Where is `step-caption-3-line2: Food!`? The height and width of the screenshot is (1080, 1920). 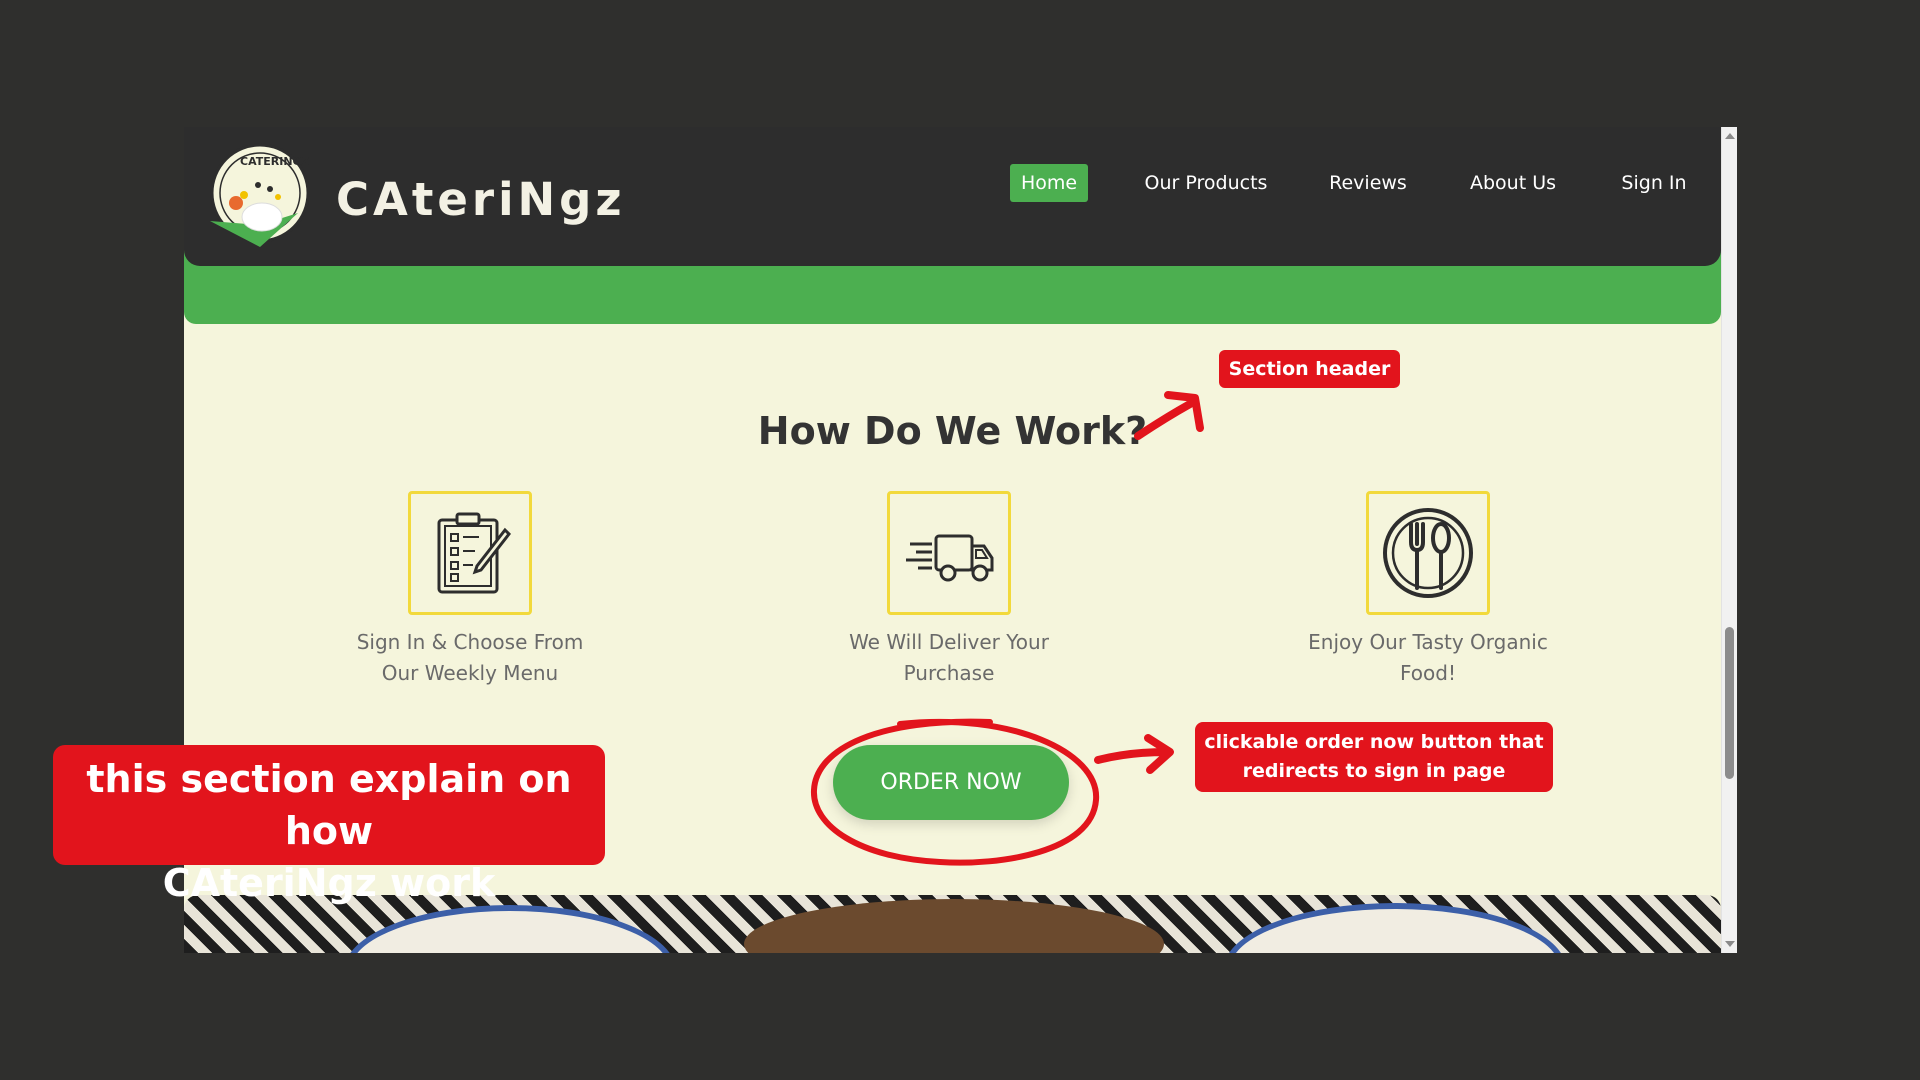
step-caption-3-line2: Food! is located at coordinates (1428, 673).